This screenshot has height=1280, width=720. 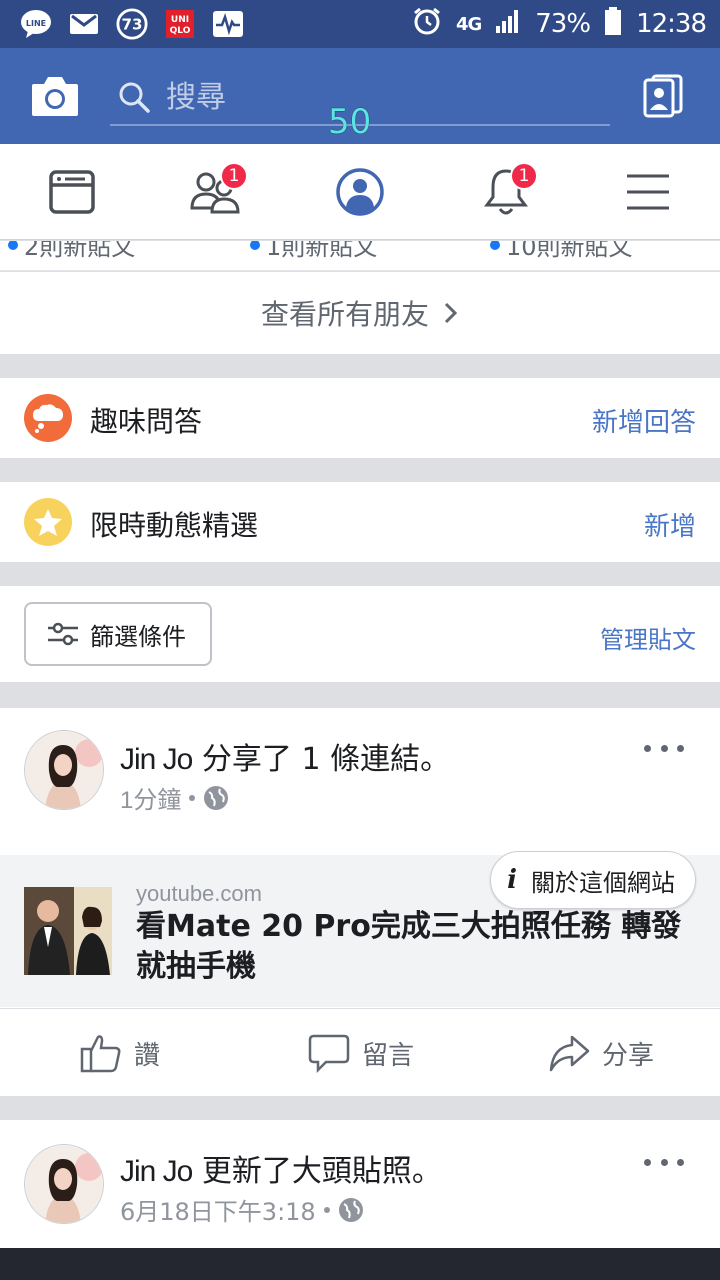 I want to click on search-input, so click(x=376, y=97).